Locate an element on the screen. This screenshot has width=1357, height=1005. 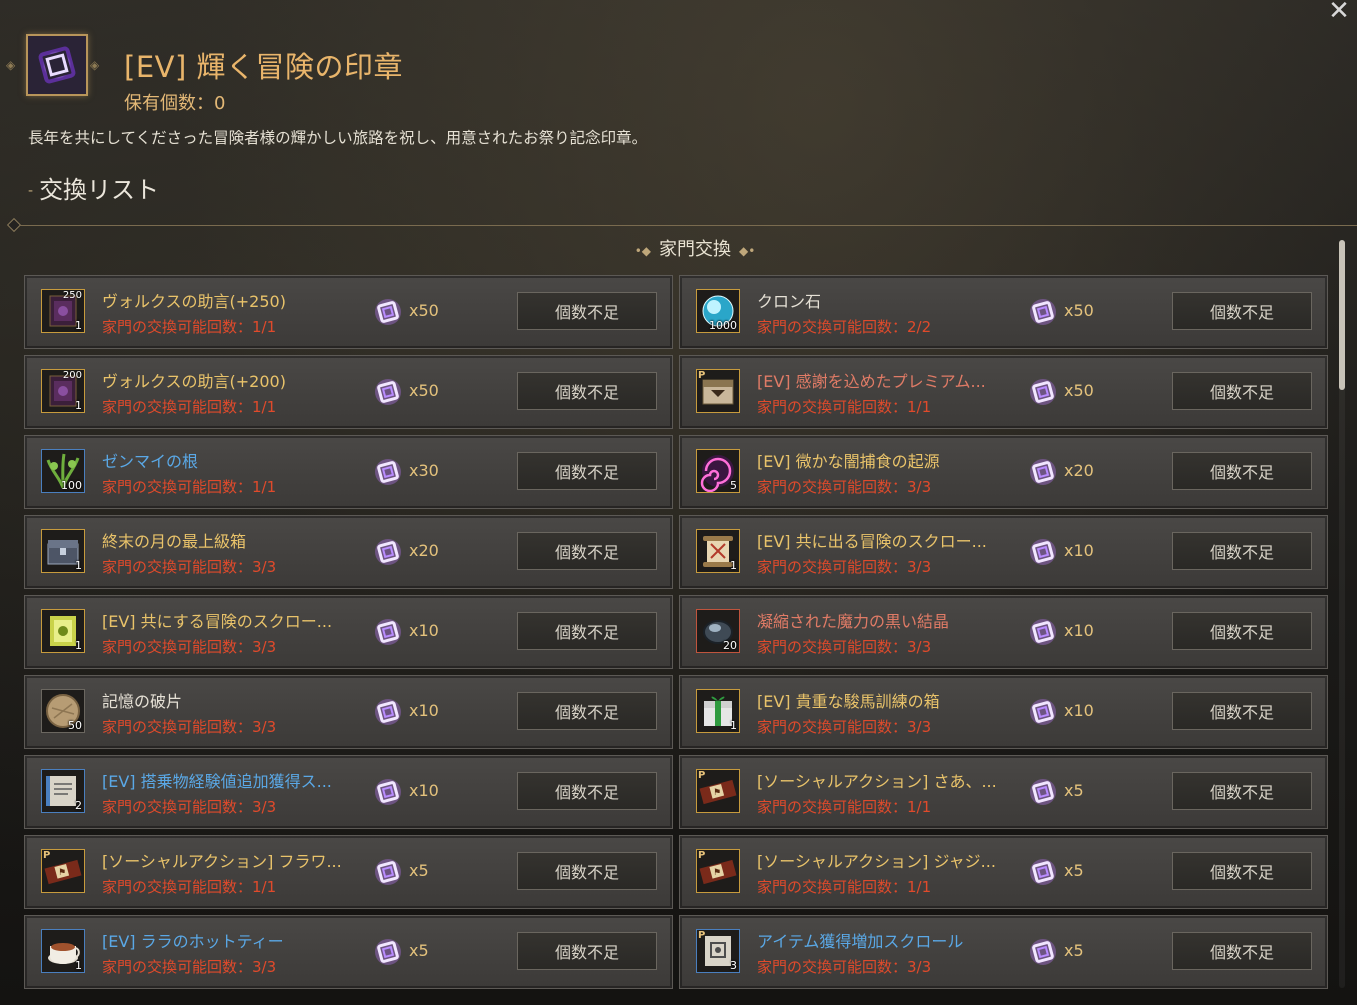
exchange-row: 5 [EV] 微かな闇捕食の起源 家門の交換可能回数：3/3 x20 個数不足 is located at coordinates (1003, 472).